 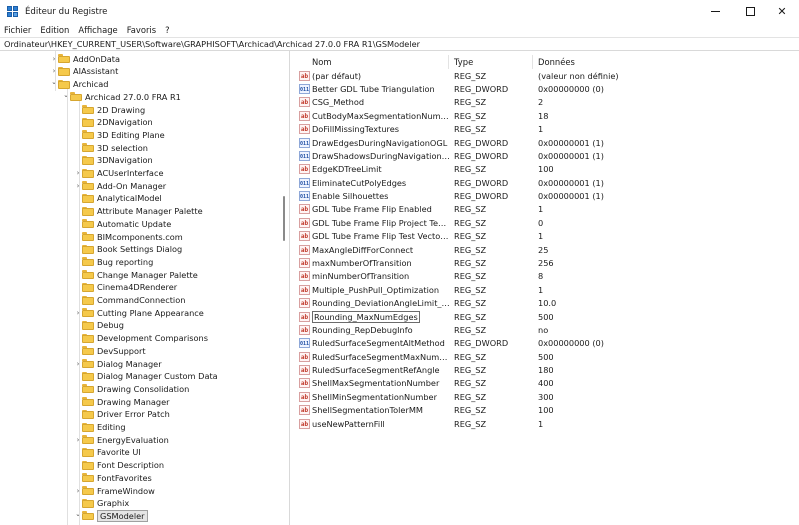 What do you see at coordinates (547, 75) in the screenshot?
I see `value-row: ab (par défaut) REG_SZ (valeur non définie)` at bounding box center [547, 75].